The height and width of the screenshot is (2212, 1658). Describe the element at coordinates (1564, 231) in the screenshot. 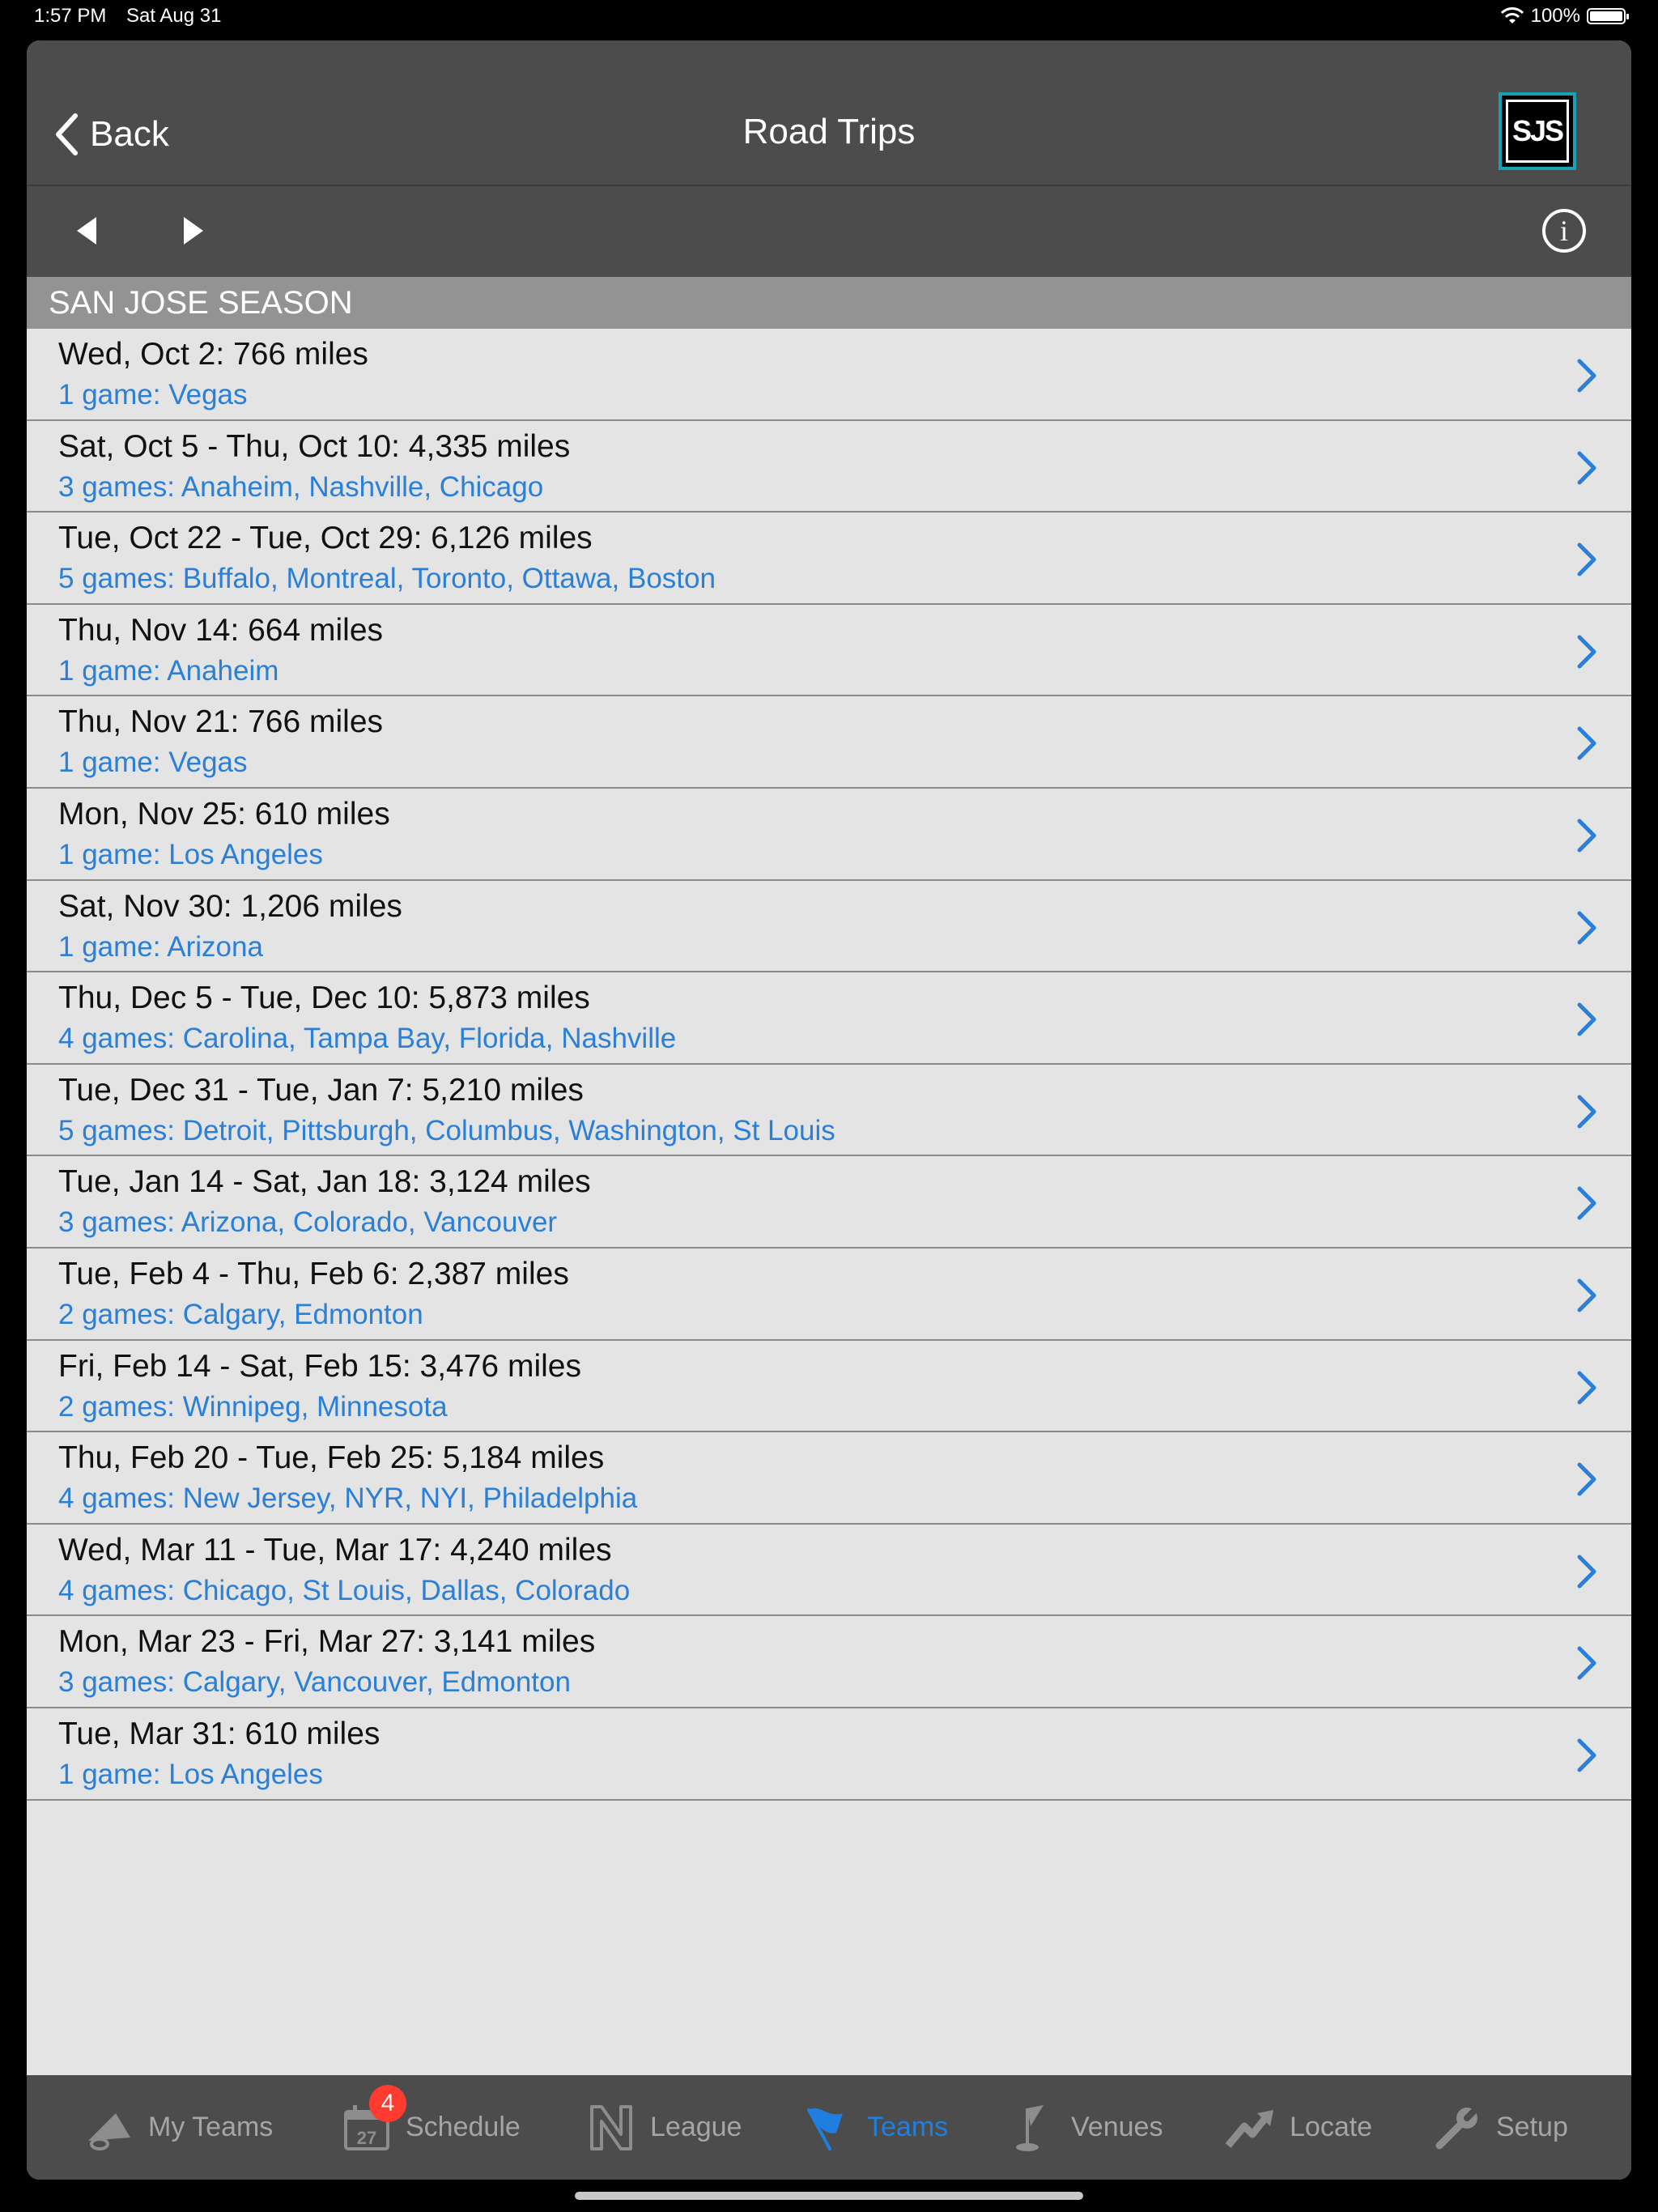

I see `info-icon: i` at that location.